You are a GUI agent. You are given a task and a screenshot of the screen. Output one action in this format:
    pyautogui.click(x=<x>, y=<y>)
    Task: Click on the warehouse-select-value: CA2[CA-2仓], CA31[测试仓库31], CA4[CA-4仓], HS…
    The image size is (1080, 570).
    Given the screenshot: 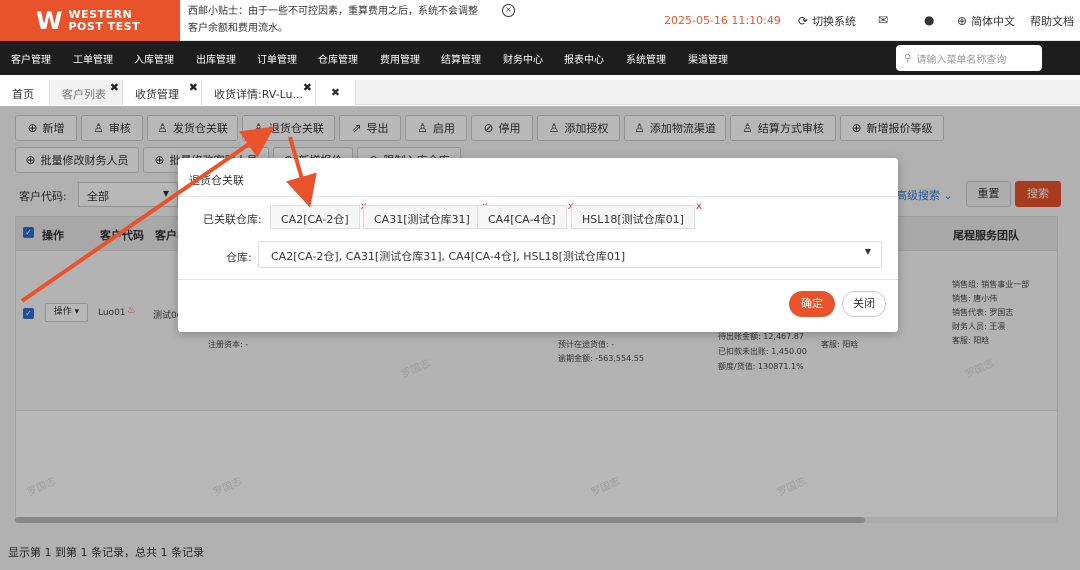 What is the action you would take?
    pyautogui.click(x=448, y=256)
    